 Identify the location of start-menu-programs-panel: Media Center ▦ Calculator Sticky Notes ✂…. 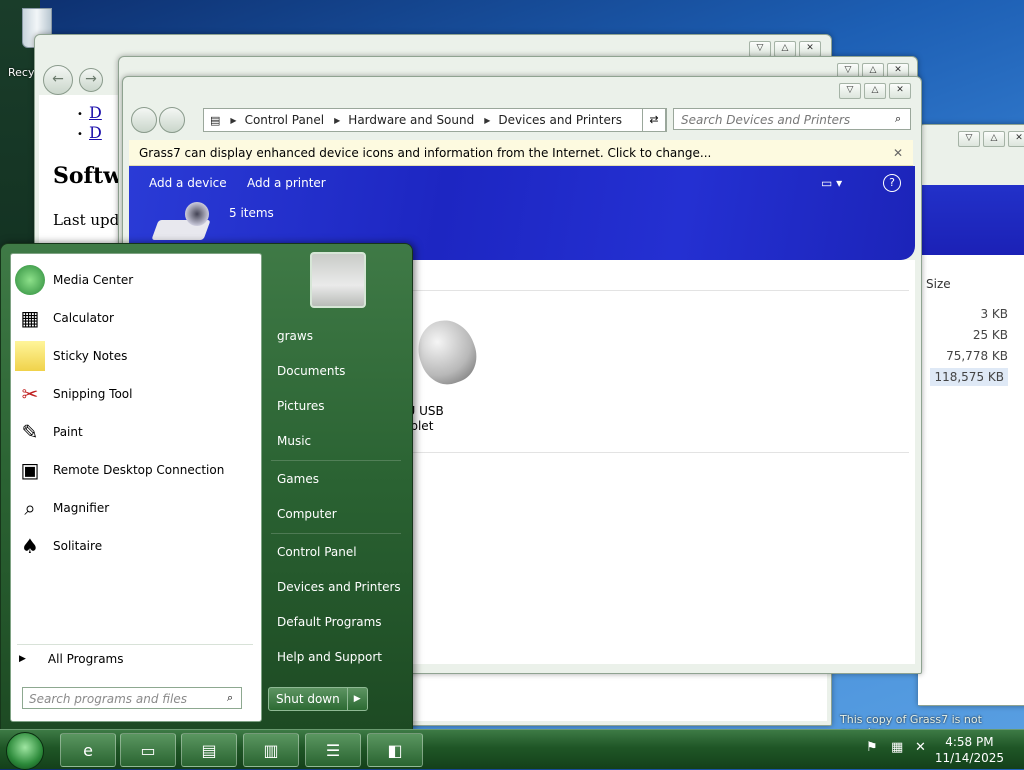
(136, 487).